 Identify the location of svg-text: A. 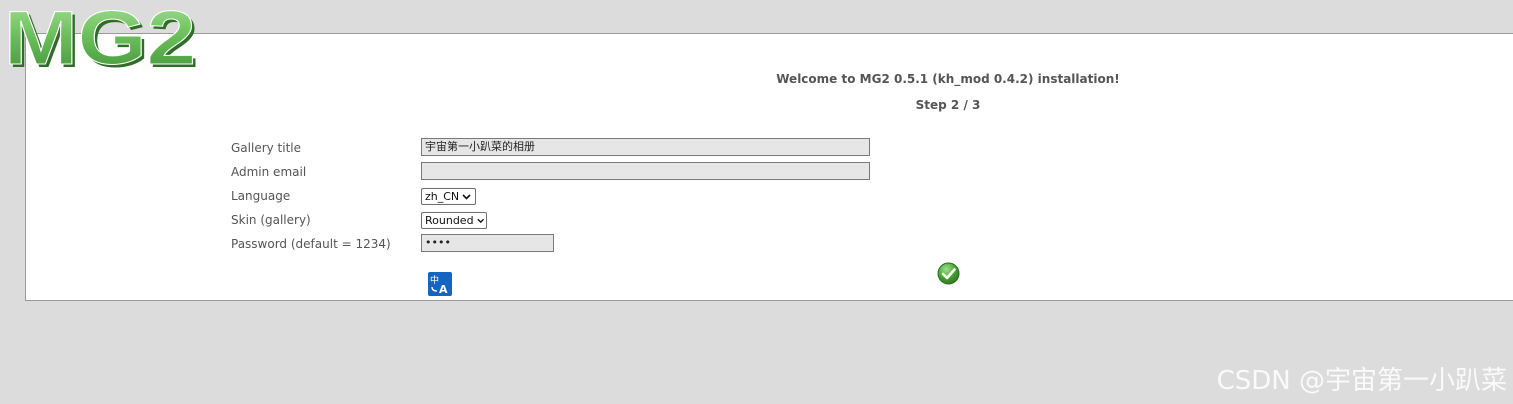
(443, 289).